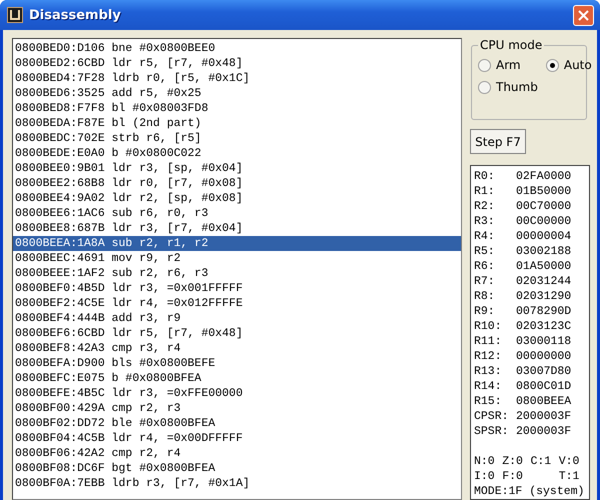 This screenshot has width=600, height=500. Describe the element at coordinates (237, 423) in the screenshot. I see `instruction-row: 0800BF02:DD72 ble #0x0800BFEA` at that location.